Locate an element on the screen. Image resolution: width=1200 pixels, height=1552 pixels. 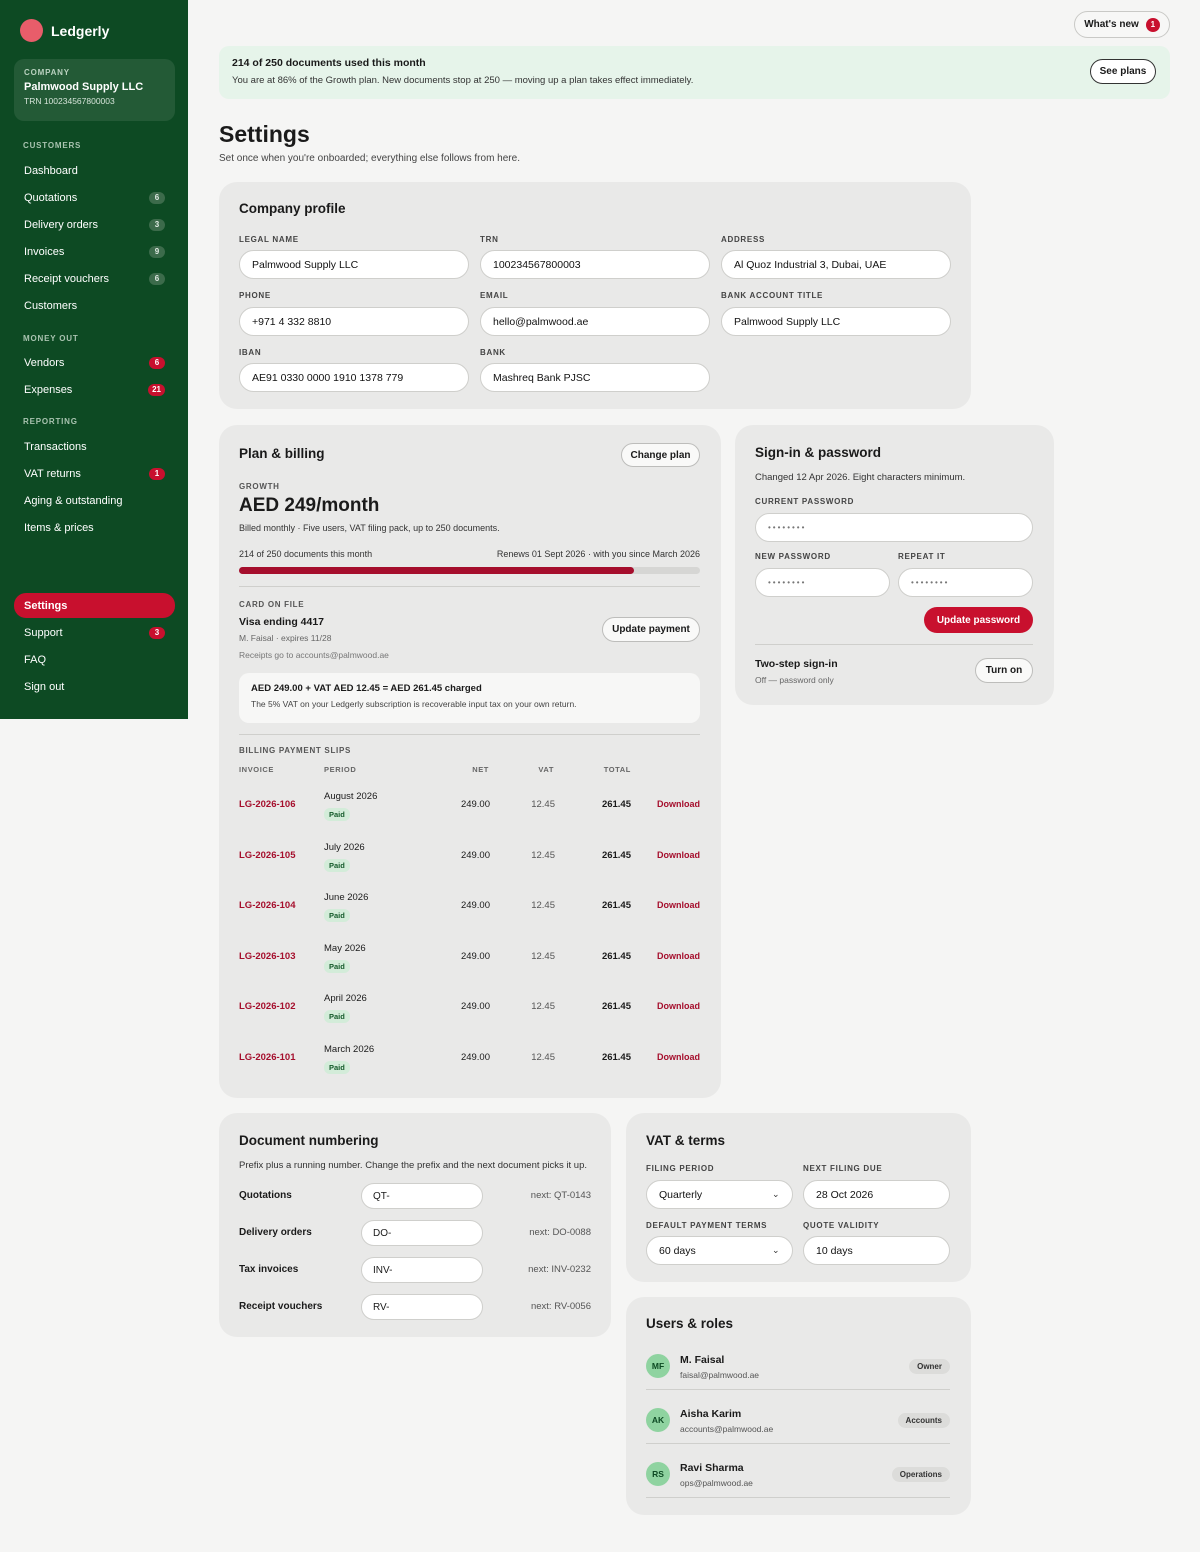
sidebar-item-faq: FAQ is located at coordinates (94, 659).